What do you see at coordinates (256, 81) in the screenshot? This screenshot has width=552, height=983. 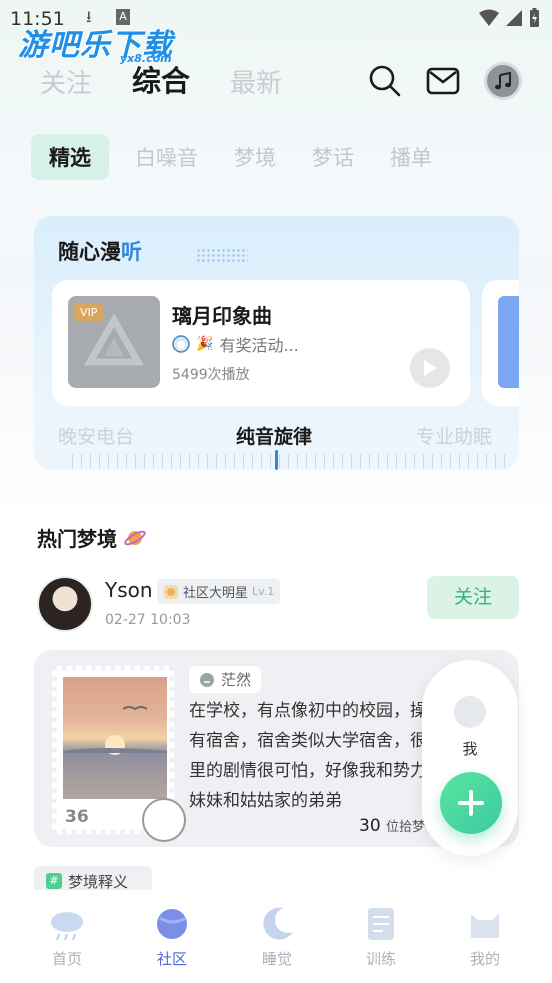 I see `tab-latest: 最新` at bounding box center [256, 81].